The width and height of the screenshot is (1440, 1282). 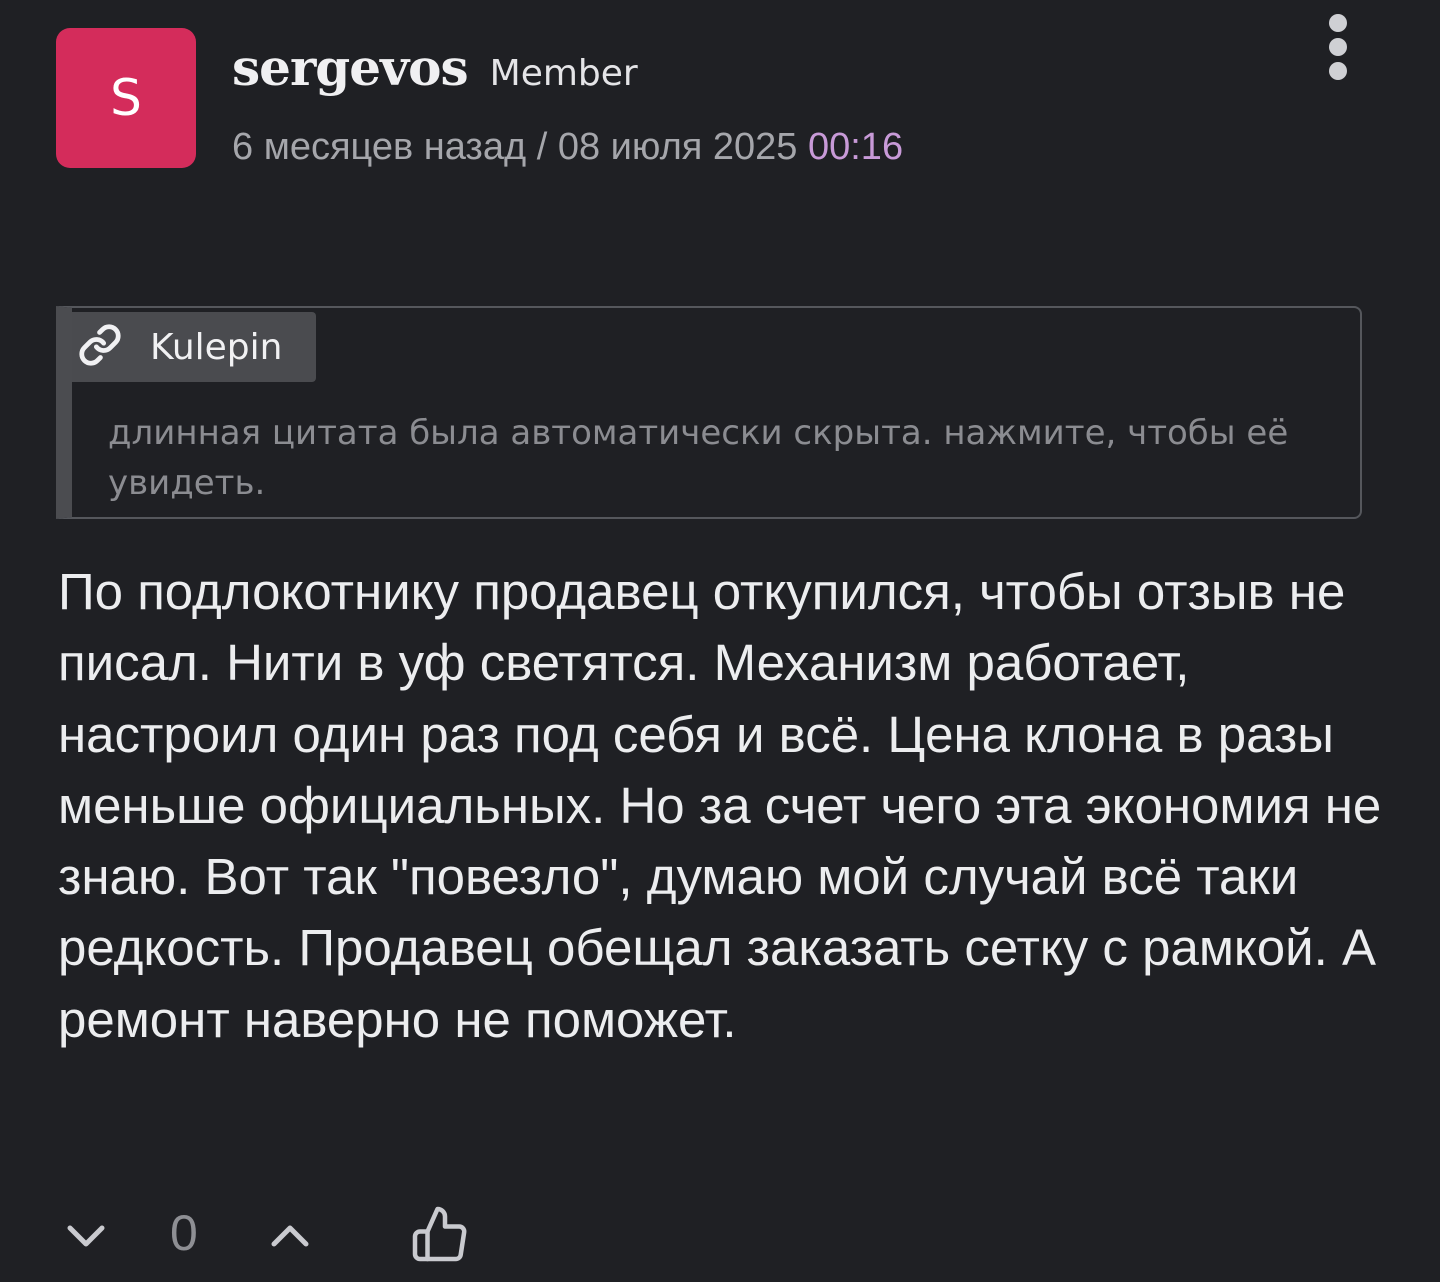 What do you see at coordinates (563, 73) in the screenshot?
I see `user-role-badge: Member` at bounding box center [563, 73].